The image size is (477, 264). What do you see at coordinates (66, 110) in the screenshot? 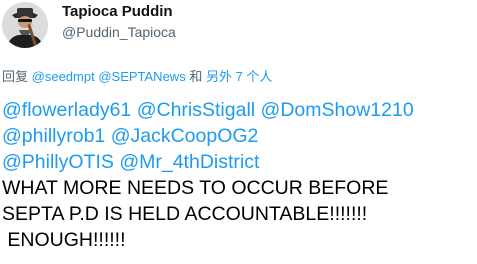
I see `mention-link: @flowerlady61` at bounding box center [66, 110].